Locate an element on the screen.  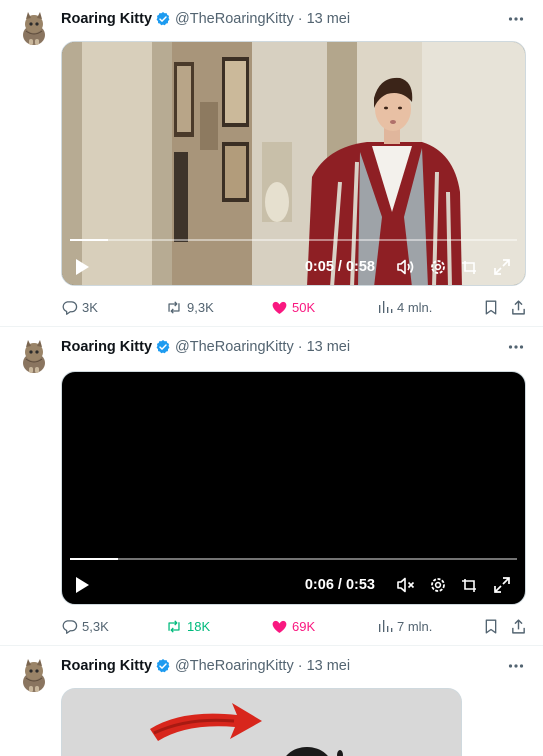
video-time: 0:06 / 0:53 is located at coordinates (339, 585).